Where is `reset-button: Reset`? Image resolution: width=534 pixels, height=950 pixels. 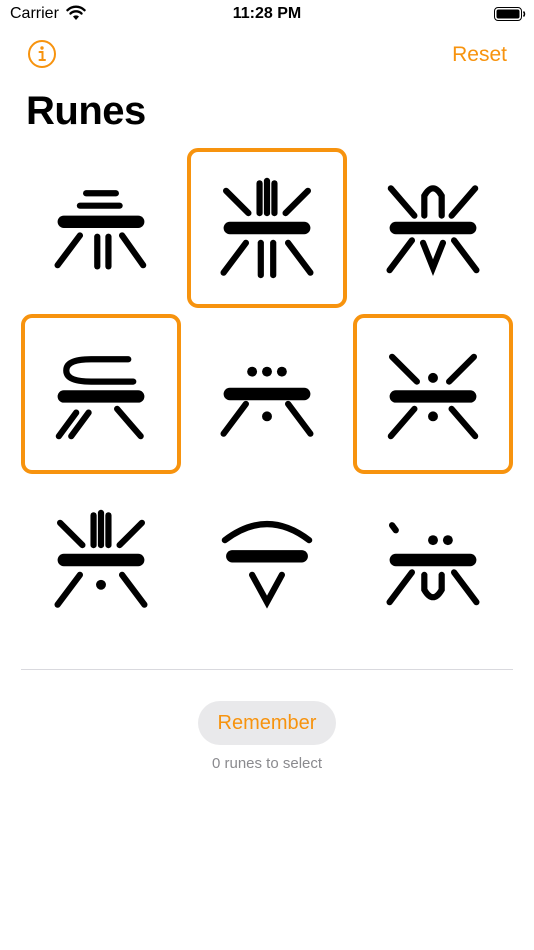 reset-button: Reset is located at coordinates (479, 55).